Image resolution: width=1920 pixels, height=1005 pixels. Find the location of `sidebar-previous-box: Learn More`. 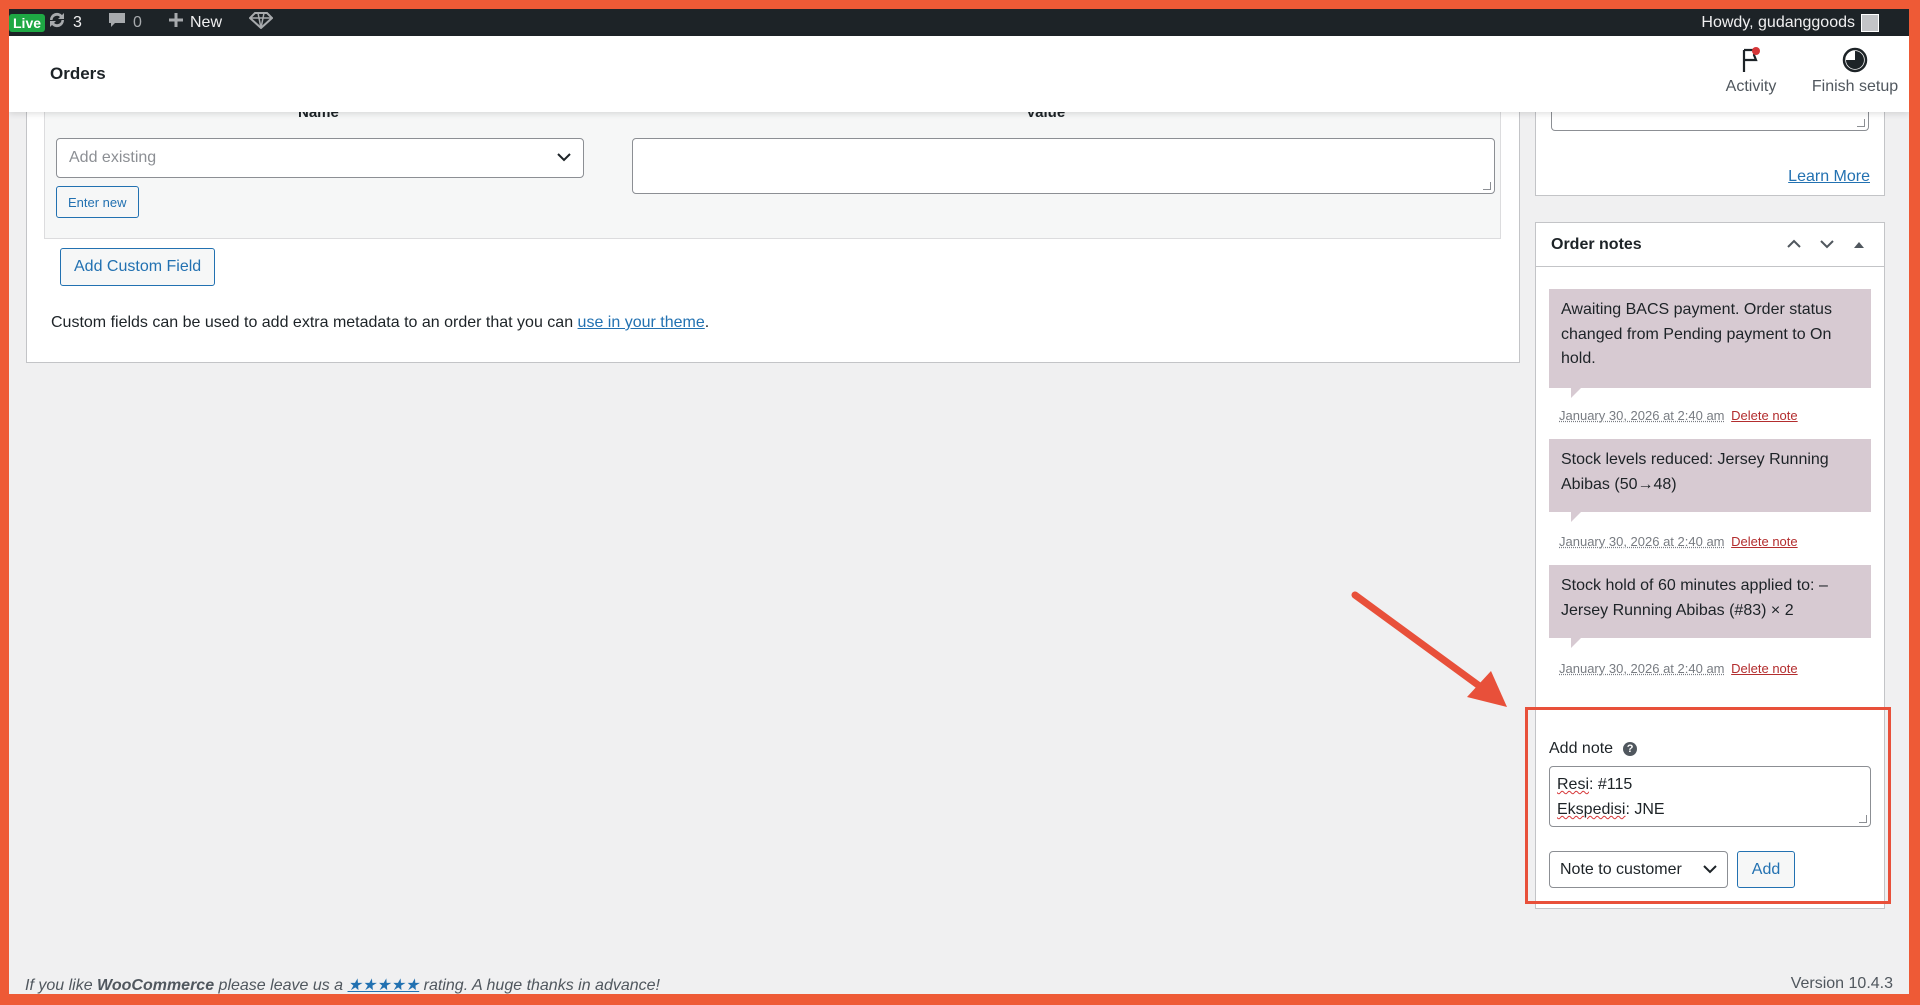

sidebar-previous-box: Learn More is located at coordinates (1710, 148).